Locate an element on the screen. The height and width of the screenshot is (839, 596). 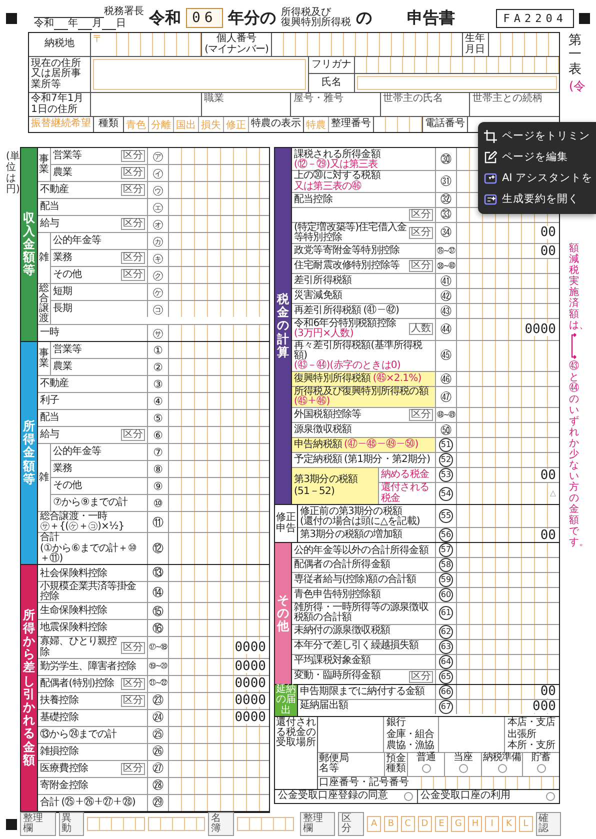
field-label: 郵便局名等 is located at coordinates (334, 764).